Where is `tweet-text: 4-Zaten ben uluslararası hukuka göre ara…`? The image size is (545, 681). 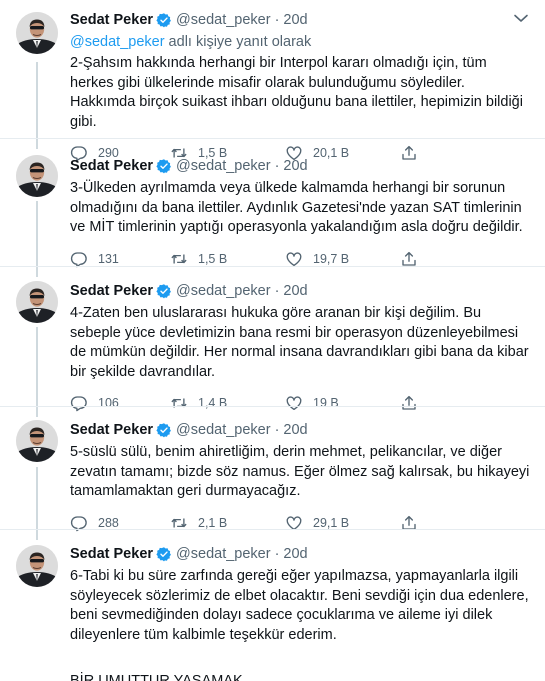
tweet-text: 4-Zaten ben uluslararası hukuka göre ara… is located at coordinates (299, 342).